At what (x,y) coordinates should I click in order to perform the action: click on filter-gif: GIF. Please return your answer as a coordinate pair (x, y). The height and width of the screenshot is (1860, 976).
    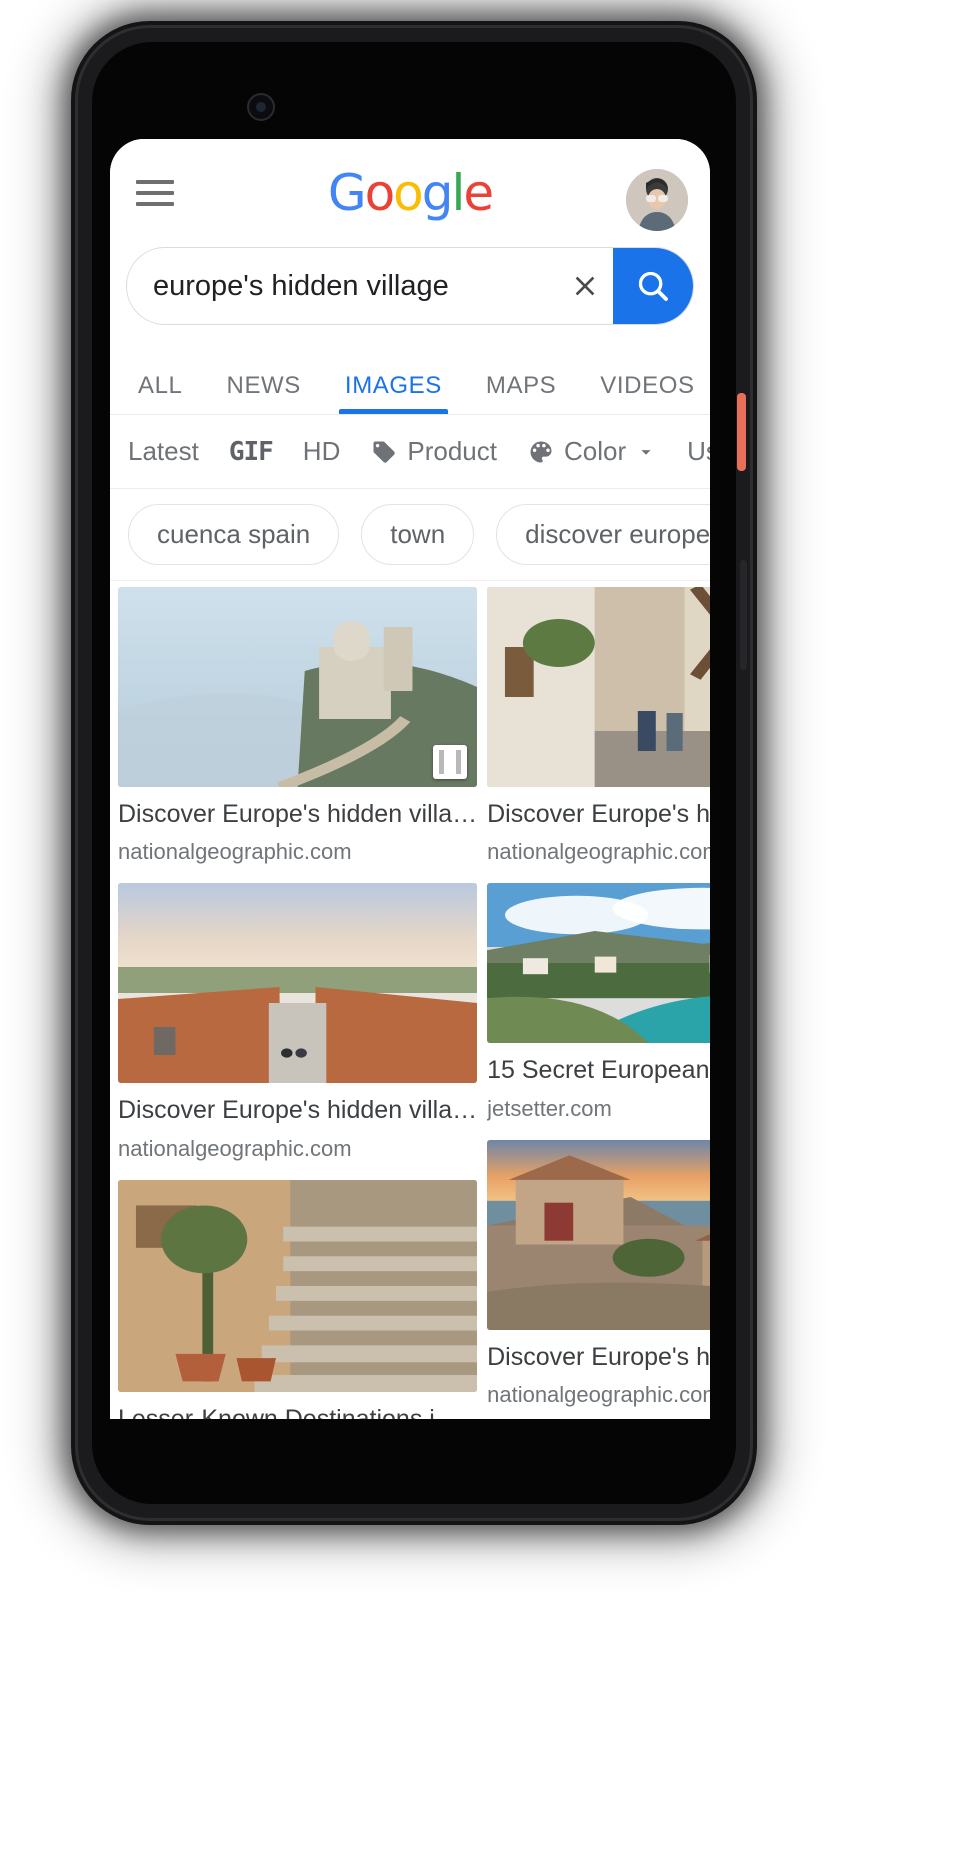
    Looking at the image, I should click on (251, 451).